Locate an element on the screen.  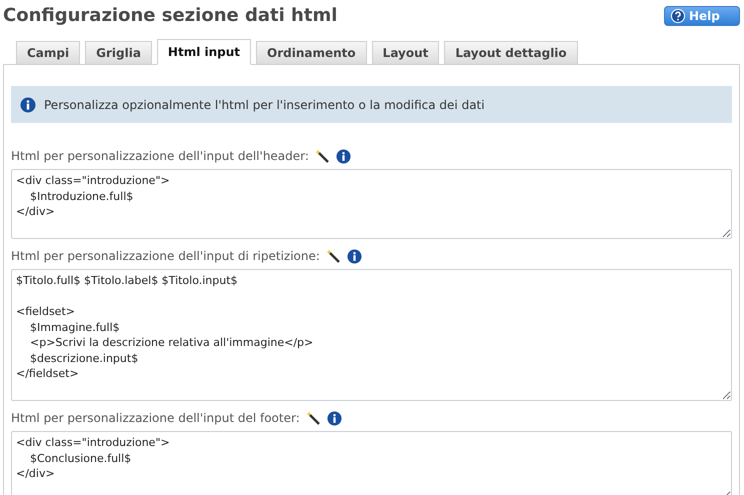
tab: Layout dettaglio is located at coordinates (511, 53).